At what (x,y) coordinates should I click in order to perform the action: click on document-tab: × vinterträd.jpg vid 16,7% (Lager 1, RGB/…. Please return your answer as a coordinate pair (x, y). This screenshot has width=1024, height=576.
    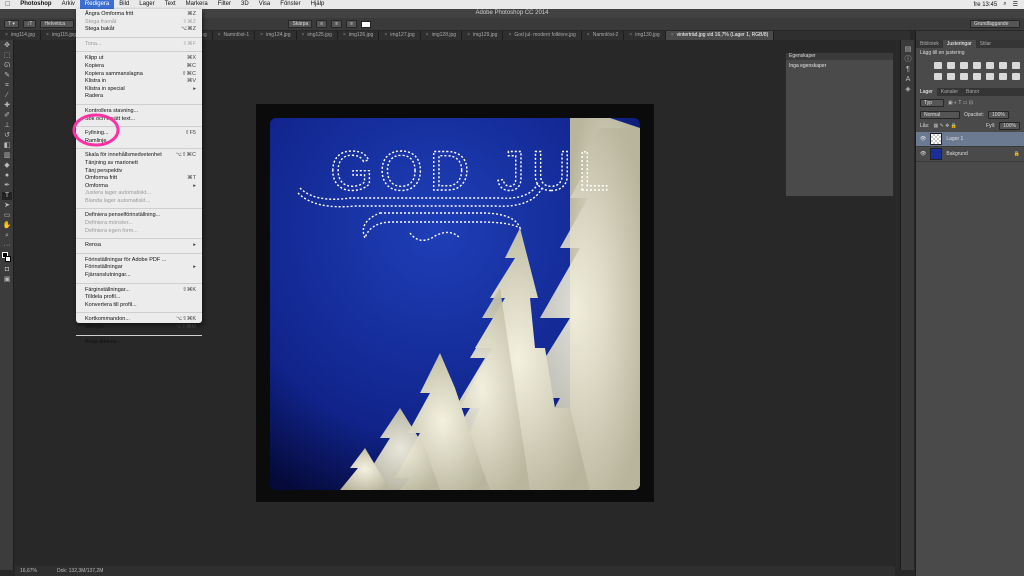
    Looking at the image, I should click on (720, 35).